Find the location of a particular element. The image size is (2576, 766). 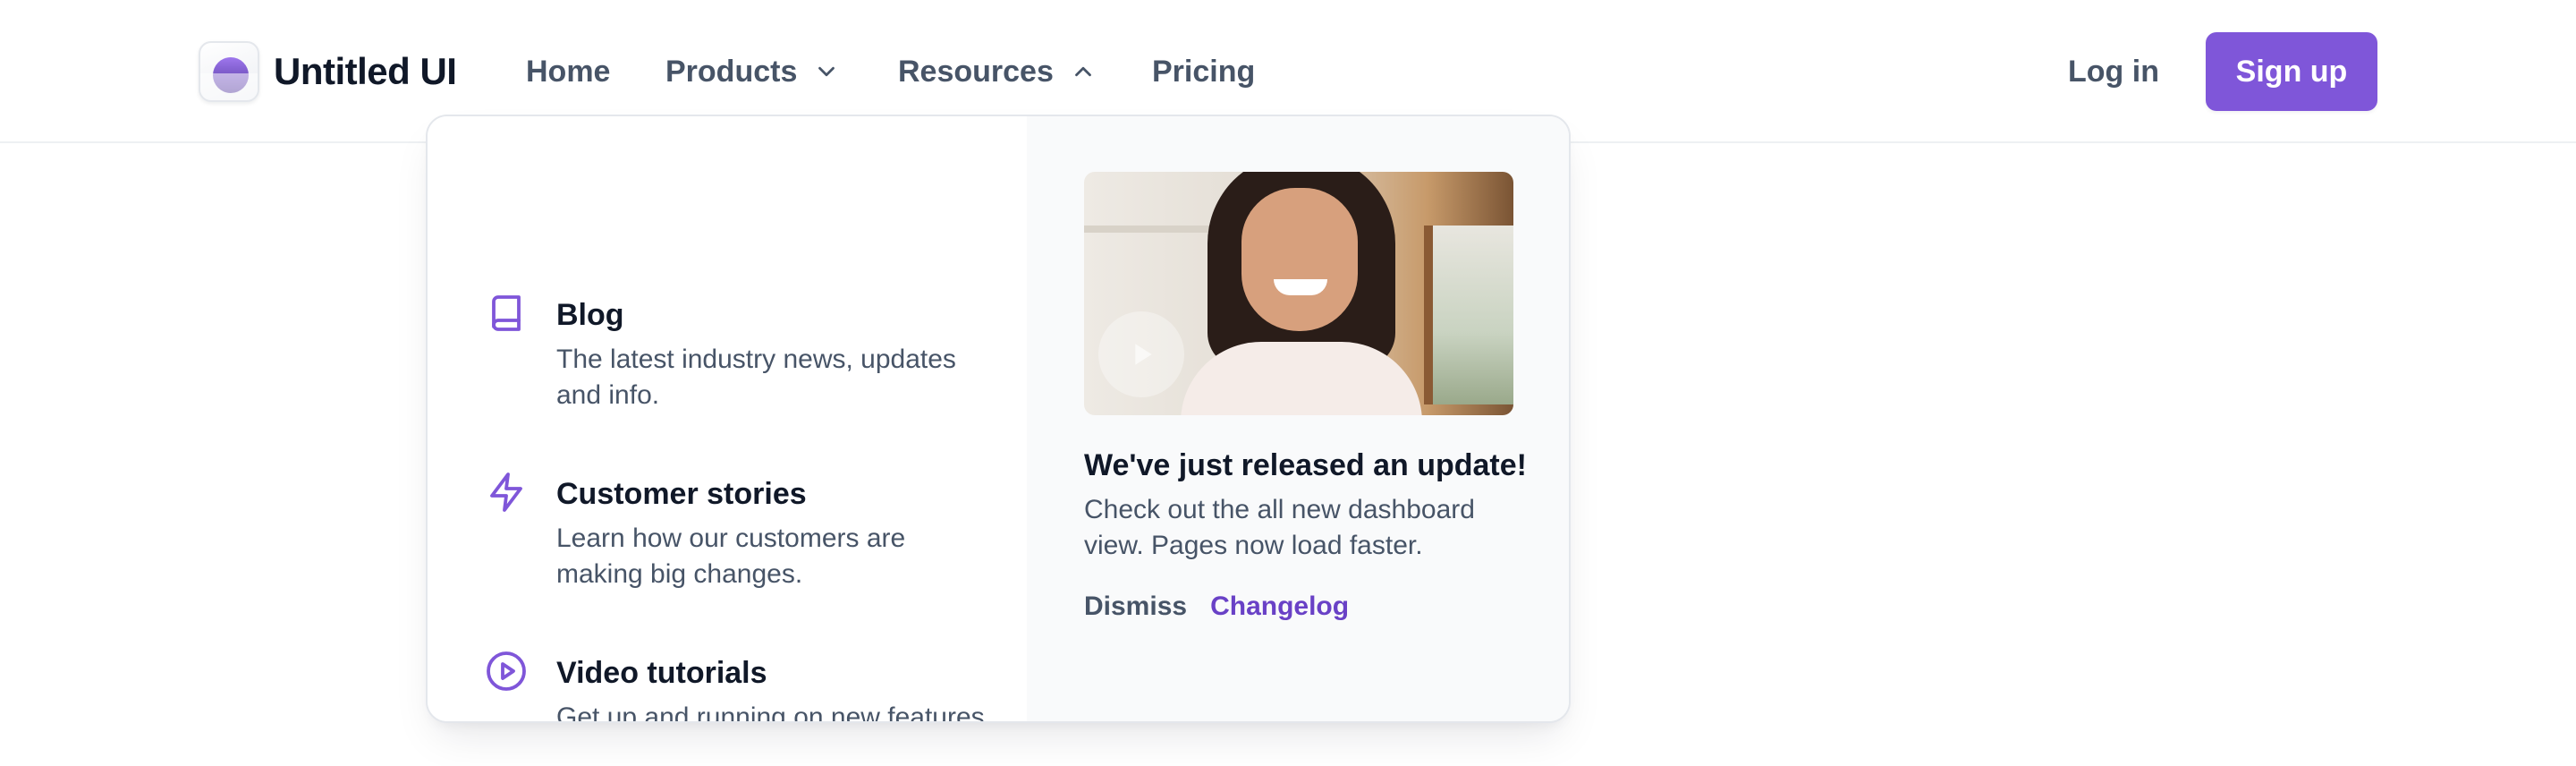

promo-title: We've just released an update! is located at coordinates (1305, 465).